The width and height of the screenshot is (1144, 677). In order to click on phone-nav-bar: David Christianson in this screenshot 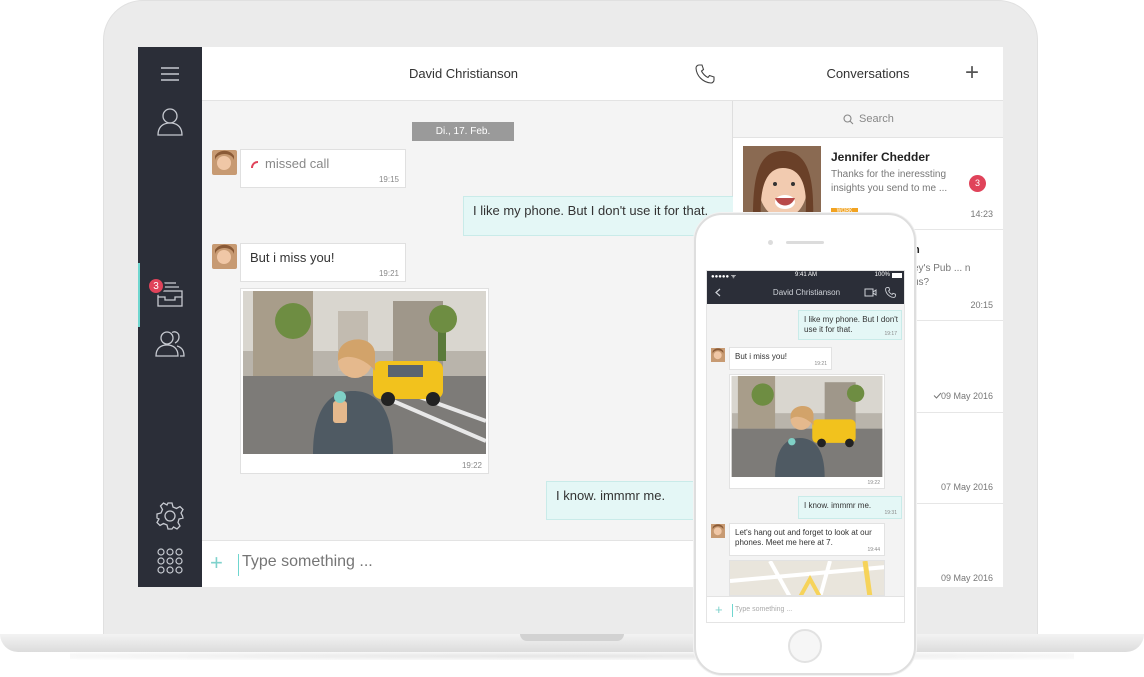, I will do `click(805, 292)`.